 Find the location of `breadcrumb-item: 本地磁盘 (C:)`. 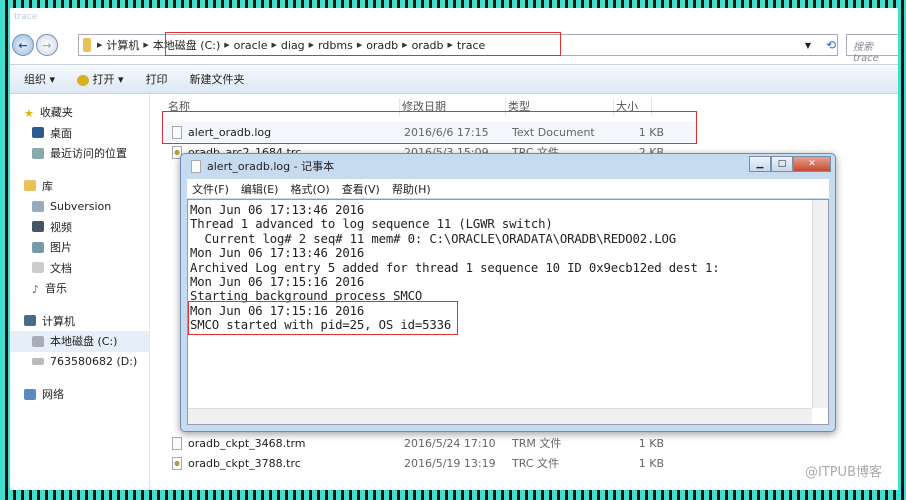

breadcrumb-item: 本地磁盘 (C:) is located at coordinates (186, 45).